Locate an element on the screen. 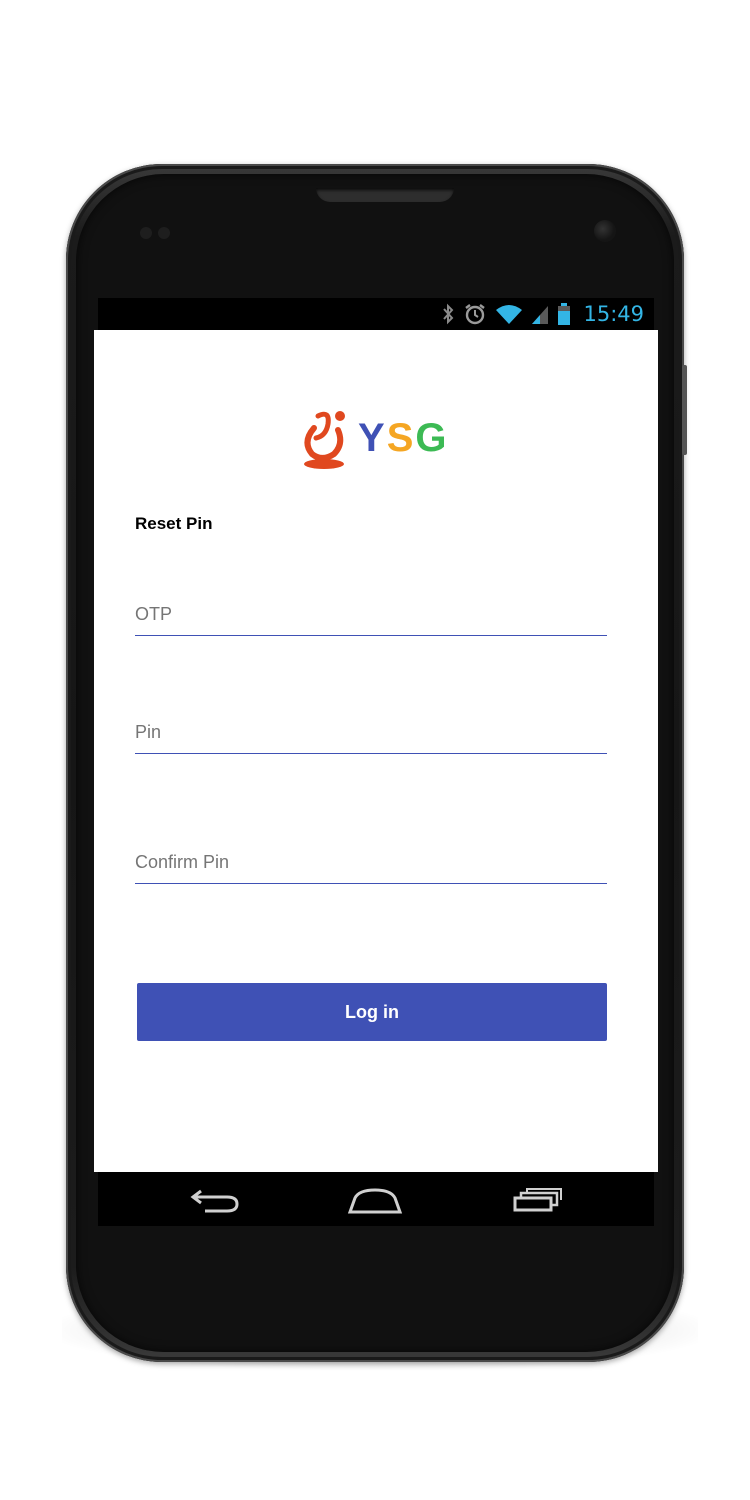 Image resolution: width=750 pixels, height=1500 pixels. ysg-logo-mark-icon is located at coordinates (324, 440).